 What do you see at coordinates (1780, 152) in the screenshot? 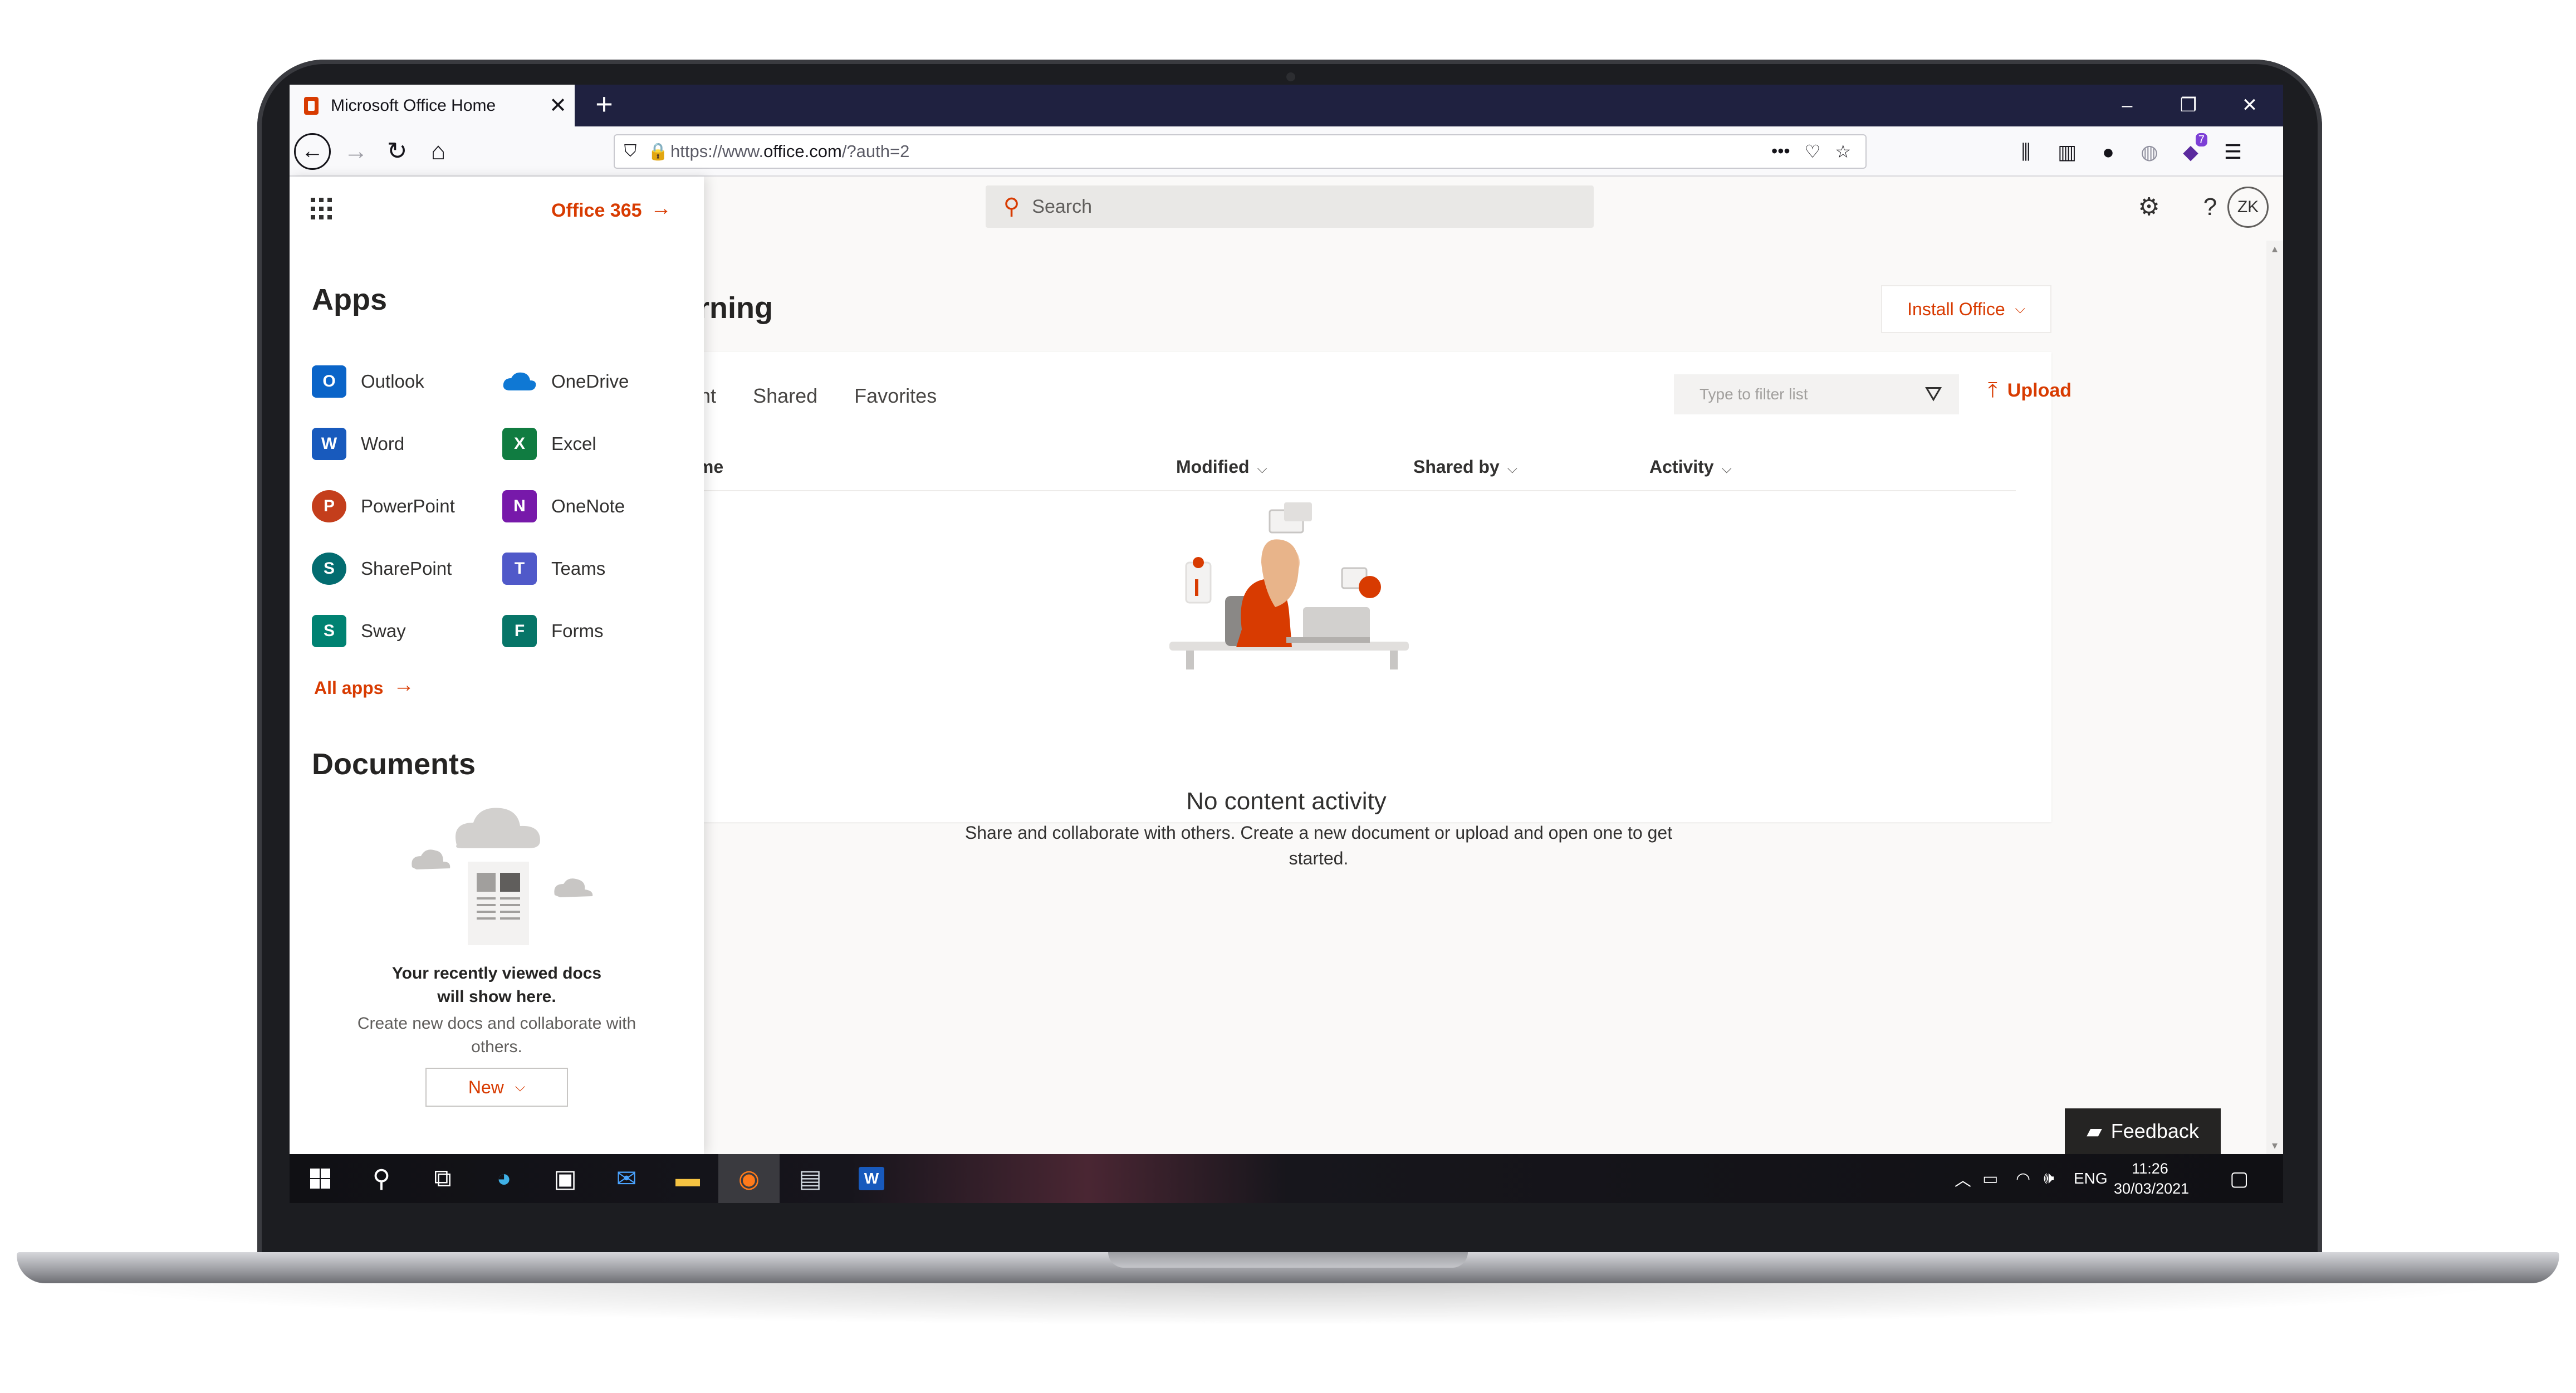
I see `page-actions-icon: •••` at bounding box center [1780, 152].